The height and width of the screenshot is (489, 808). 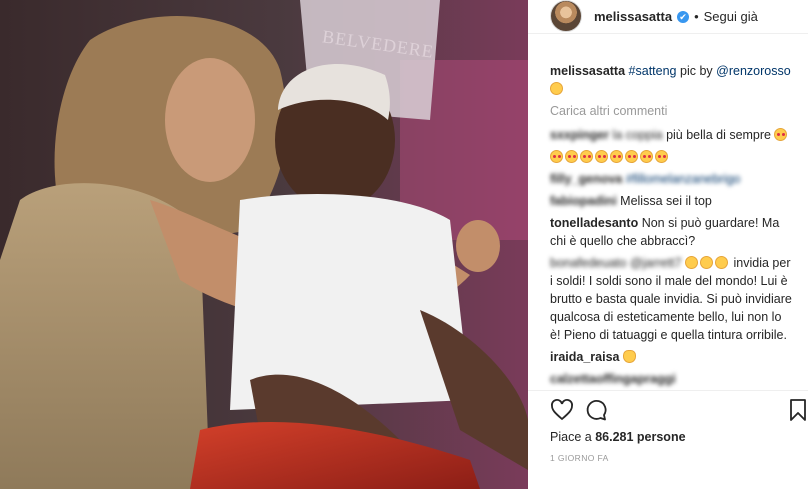 What do you see at coordinates (679, 157) in the screenshot?
I see `comment-emoji-row` at bounding box center [679, 157].